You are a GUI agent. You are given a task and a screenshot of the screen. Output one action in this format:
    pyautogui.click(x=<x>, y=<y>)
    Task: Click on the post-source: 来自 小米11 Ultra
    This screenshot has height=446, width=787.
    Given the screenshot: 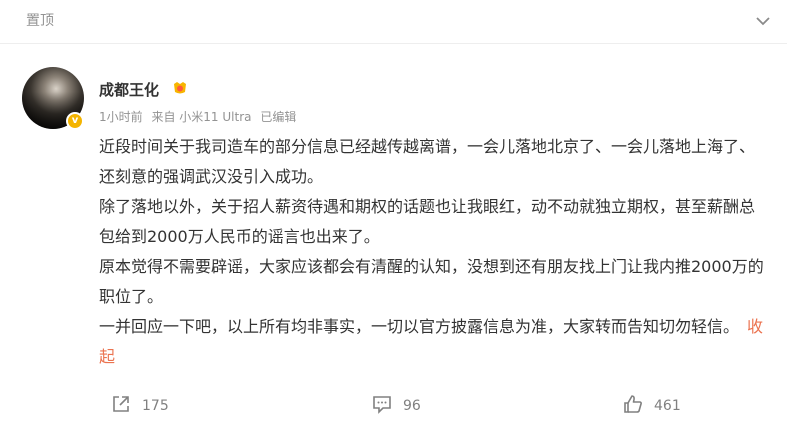 What is the action you would take?
    pyautogui.click(x=201, y=117)
    